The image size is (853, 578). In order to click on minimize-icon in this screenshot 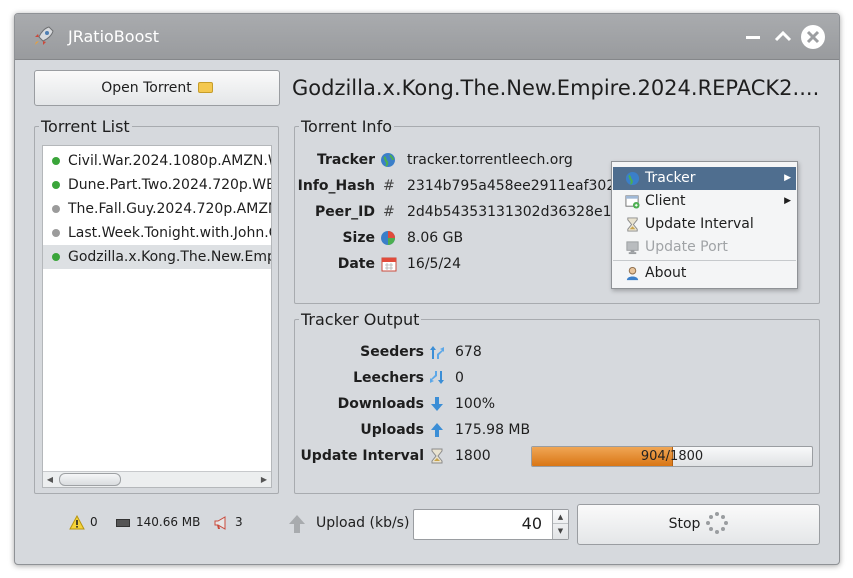, I will do `click(753, 37)`.